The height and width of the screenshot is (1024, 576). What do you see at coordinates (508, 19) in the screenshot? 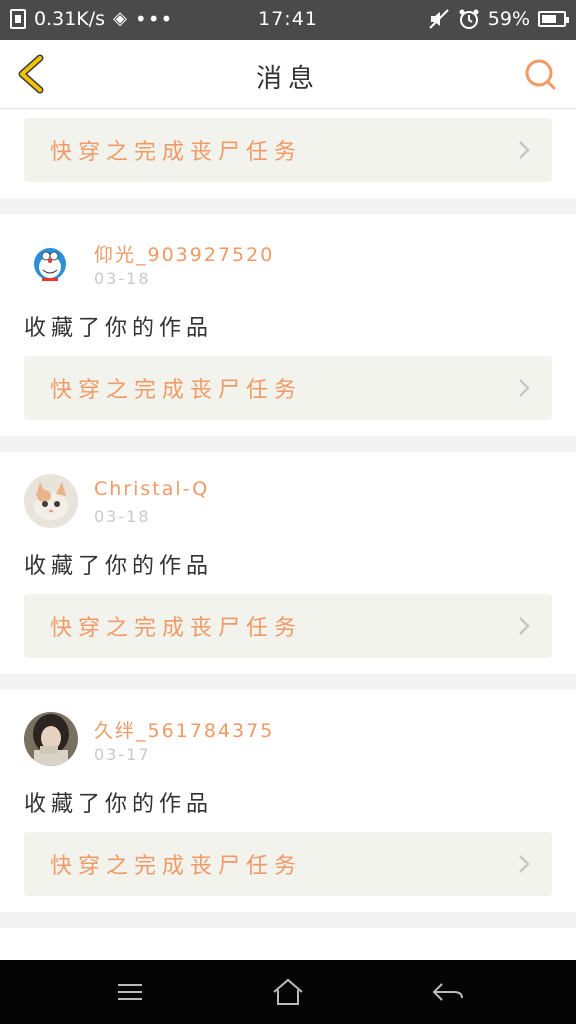
I see `battery-percent: 59%` at bounding box center [508, 19].